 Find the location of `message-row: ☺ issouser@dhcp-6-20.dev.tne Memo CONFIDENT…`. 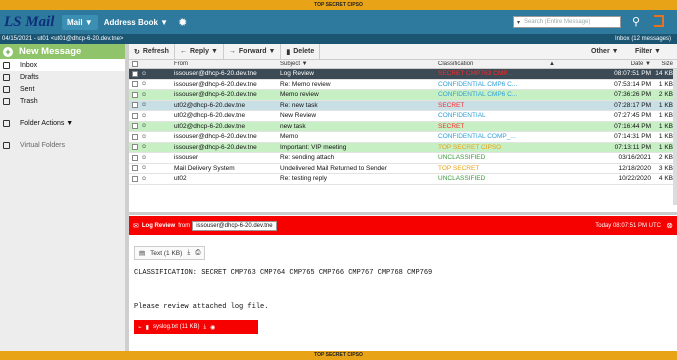

message-row: ☺ issouser@dhcp-6-20.dev.tne Memo CONFIDENT… is located at coordinates (403, 137).